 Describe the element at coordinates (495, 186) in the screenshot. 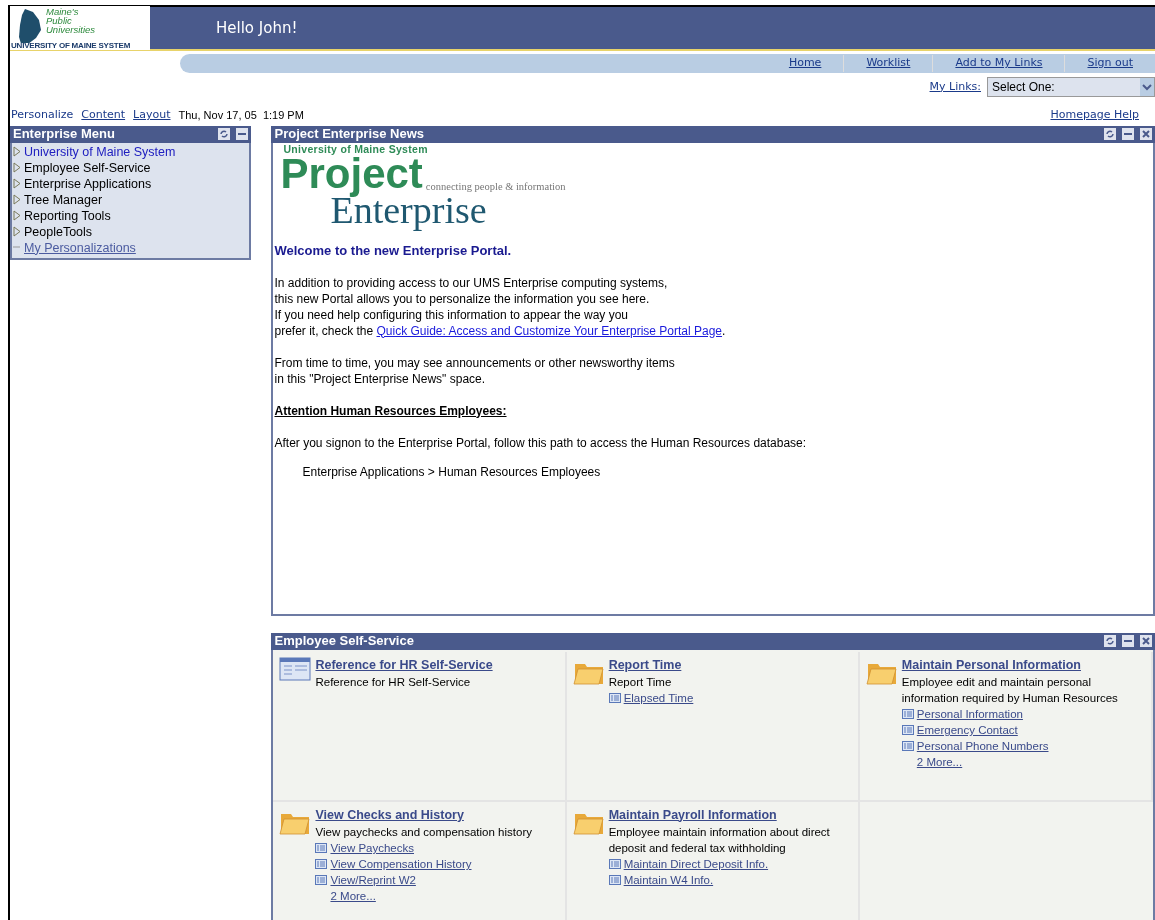

I see `logo-text: connecting people & information` at that location.